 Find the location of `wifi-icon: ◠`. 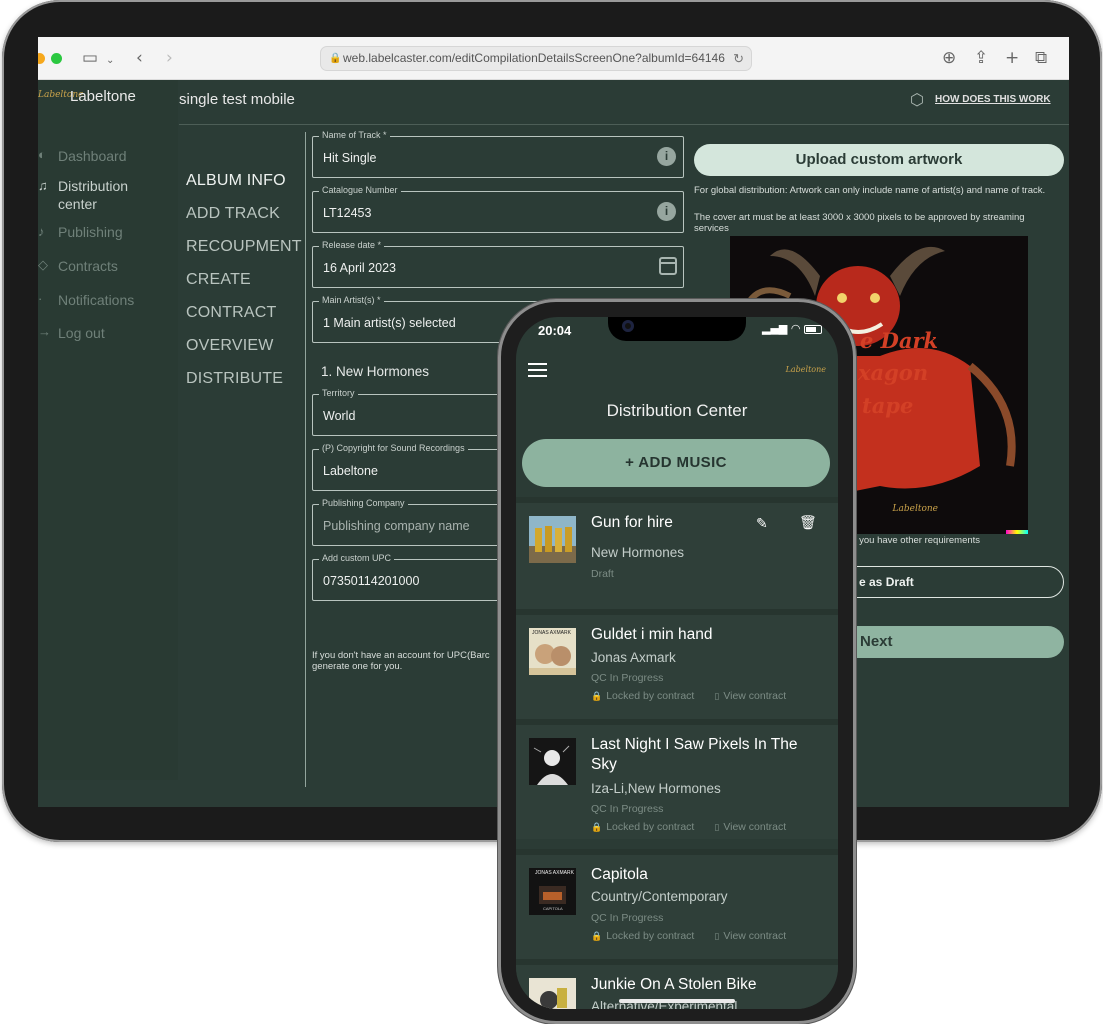

wifi-icon: ◠ is located at coordinates (795, 328).